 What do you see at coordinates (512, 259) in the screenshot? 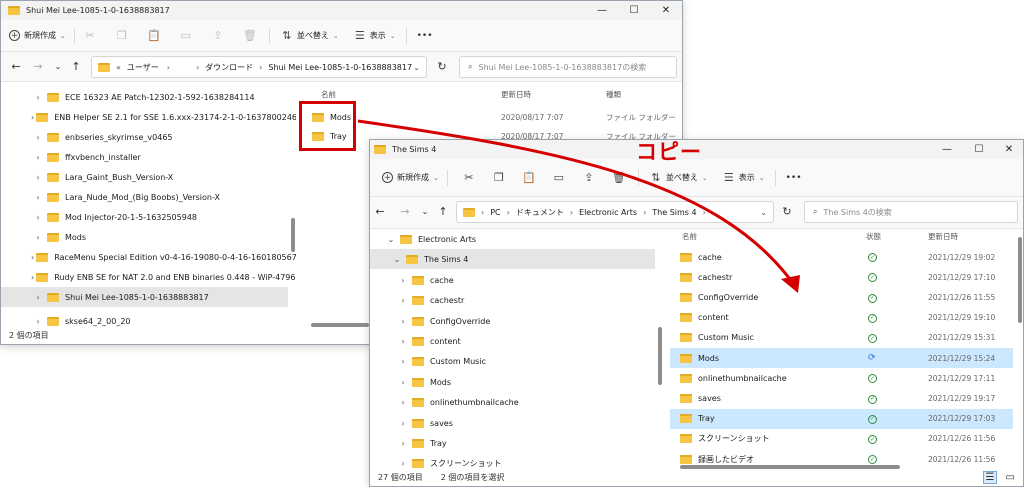
I see `tree-item-selected: ⌄ The Sims 4` at bounding box center [512, 259].